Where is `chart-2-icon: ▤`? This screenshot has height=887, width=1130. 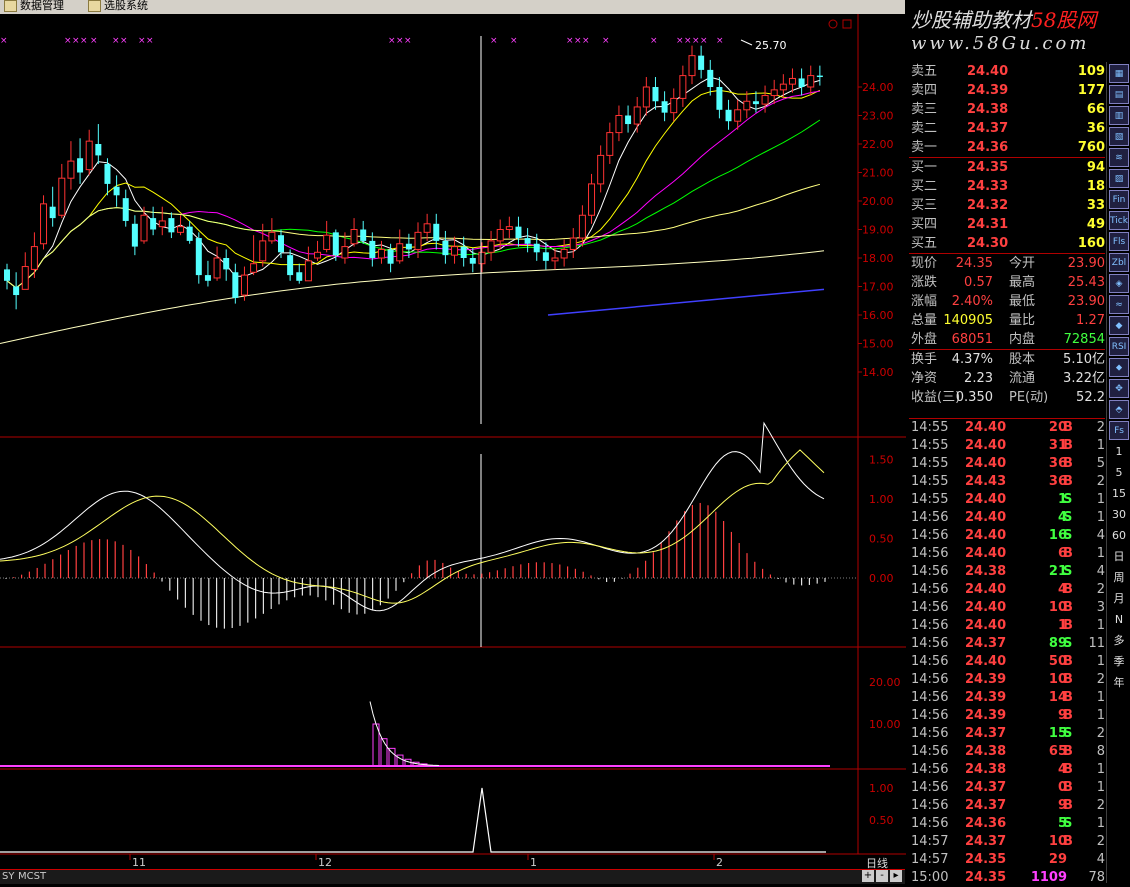
chart-2-icon: ▤ is located at coordinates (1119, 94).